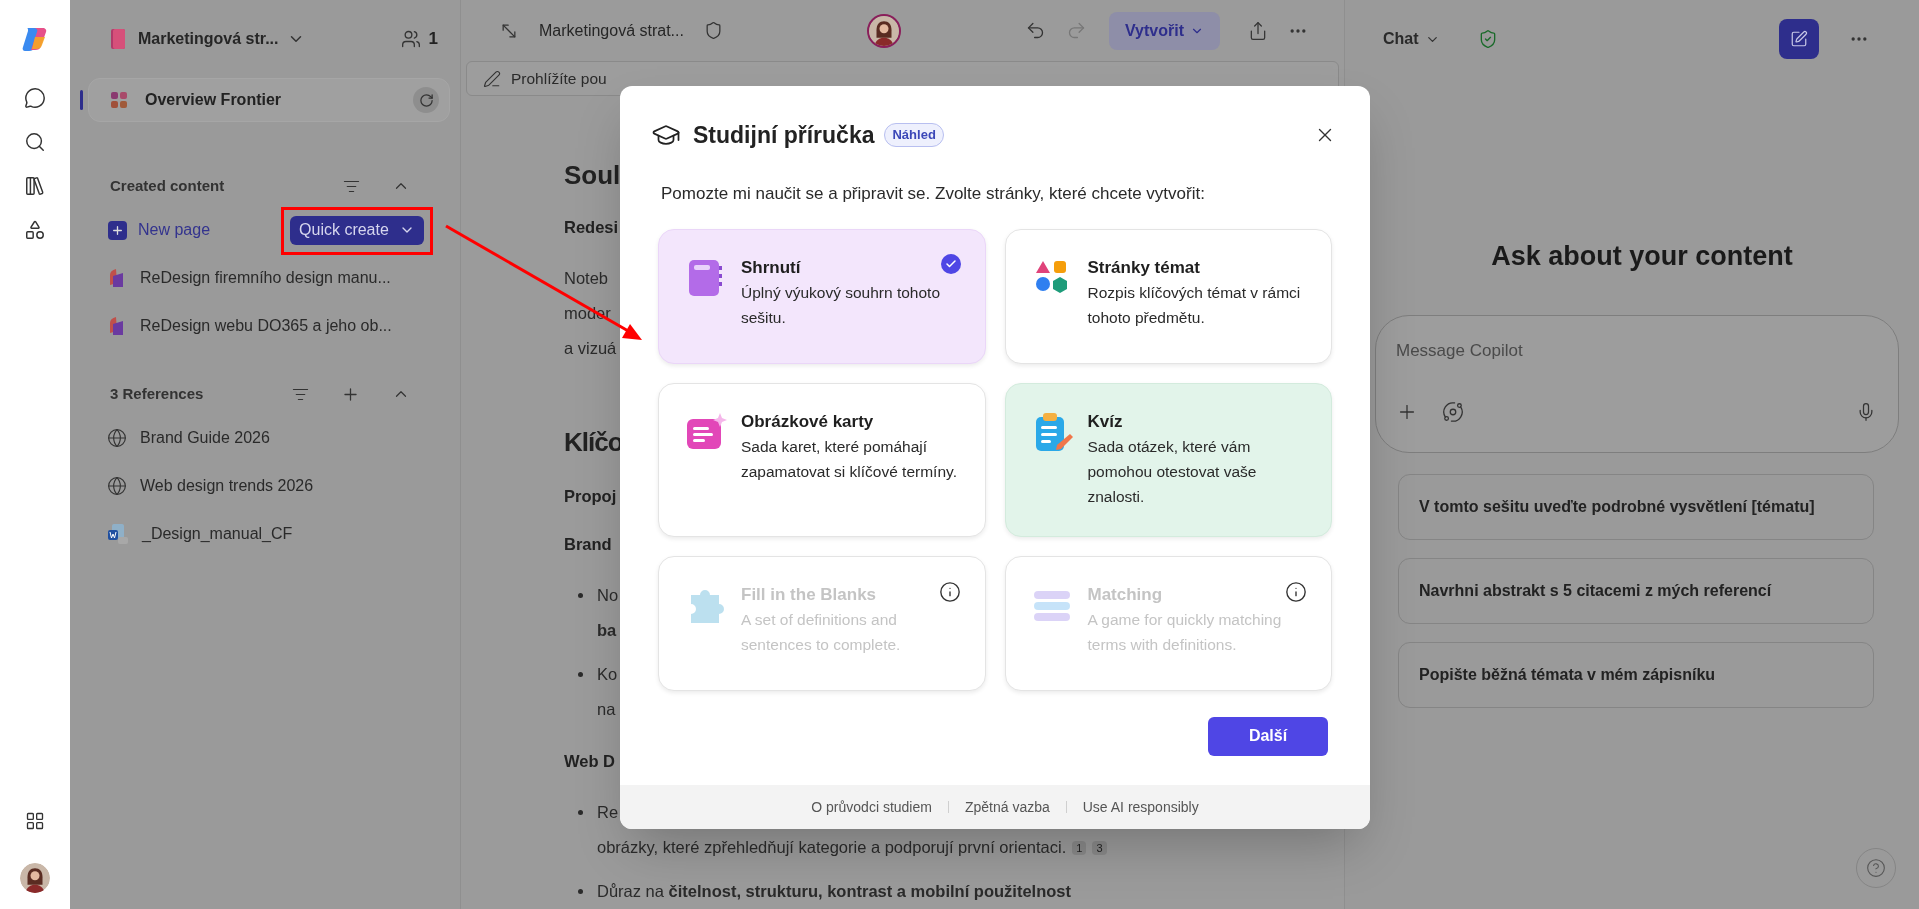 This screenshot has width=1919, height=909. I want to click on search-icon, so click(35, 142).